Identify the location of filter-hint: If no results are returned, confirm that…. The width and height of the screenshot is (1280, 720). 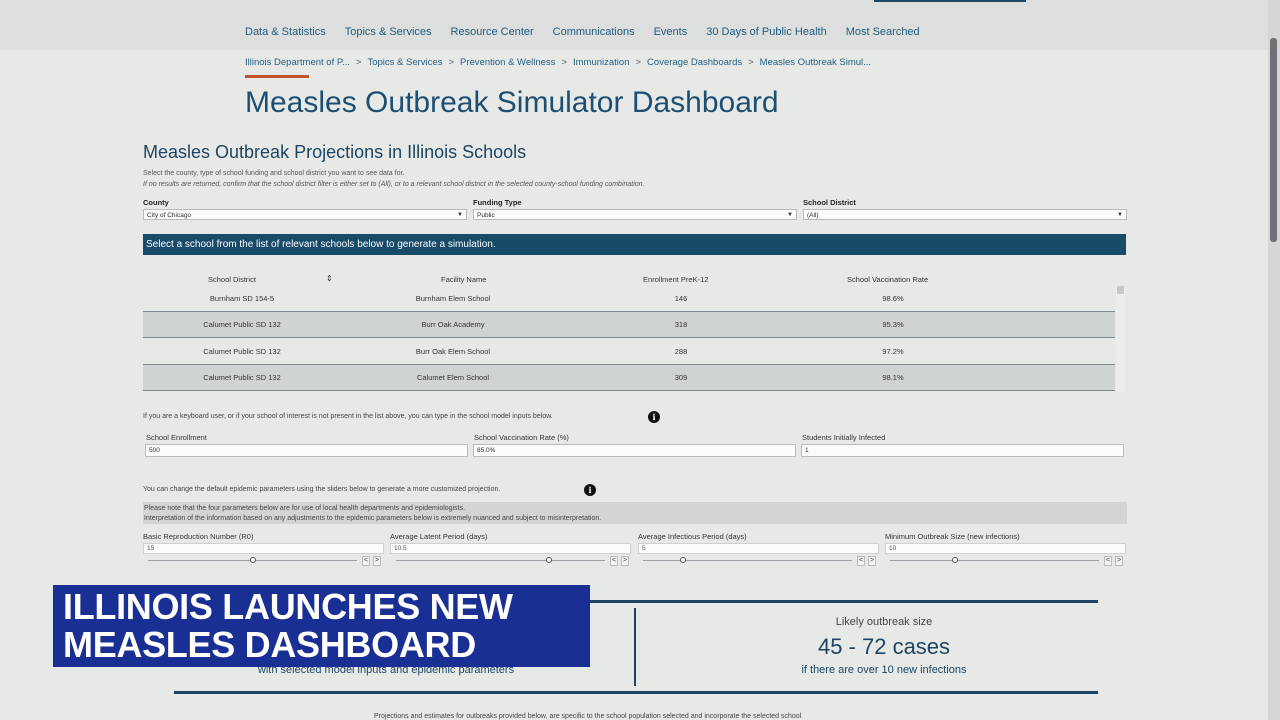
(394, 184).